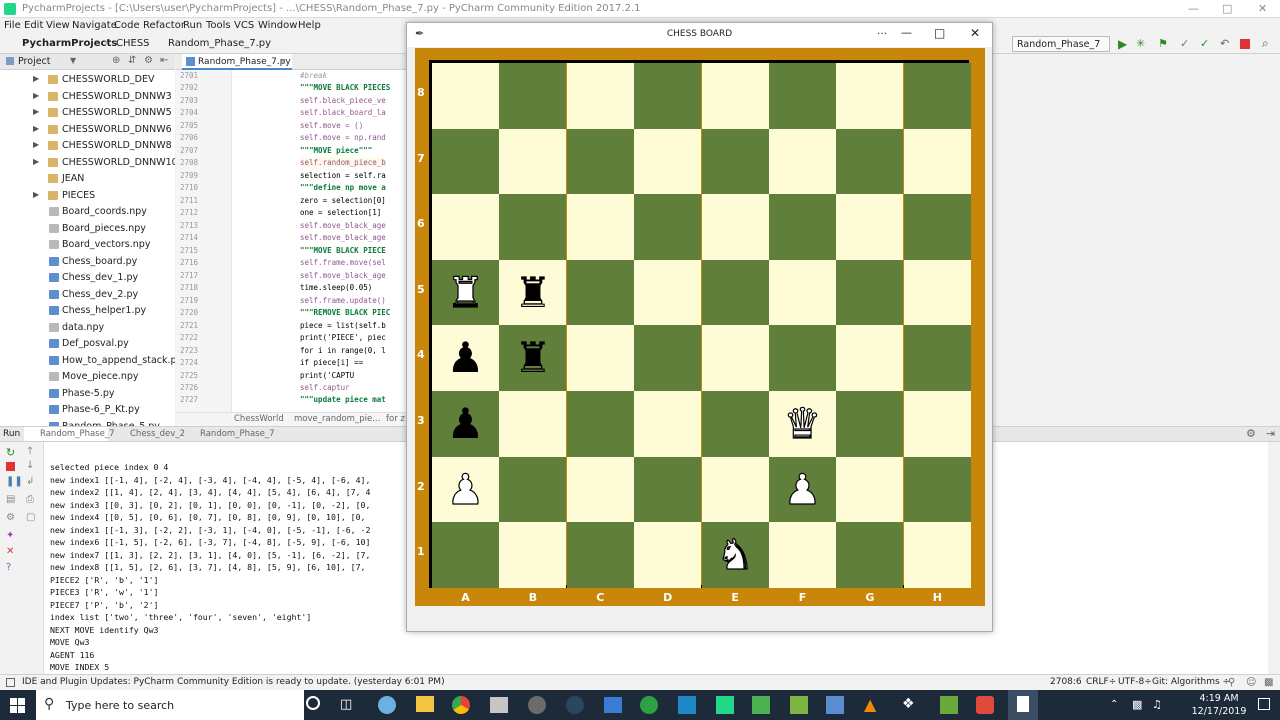  I want to click on white-pawn-piece: ♟, so click(465, 490).